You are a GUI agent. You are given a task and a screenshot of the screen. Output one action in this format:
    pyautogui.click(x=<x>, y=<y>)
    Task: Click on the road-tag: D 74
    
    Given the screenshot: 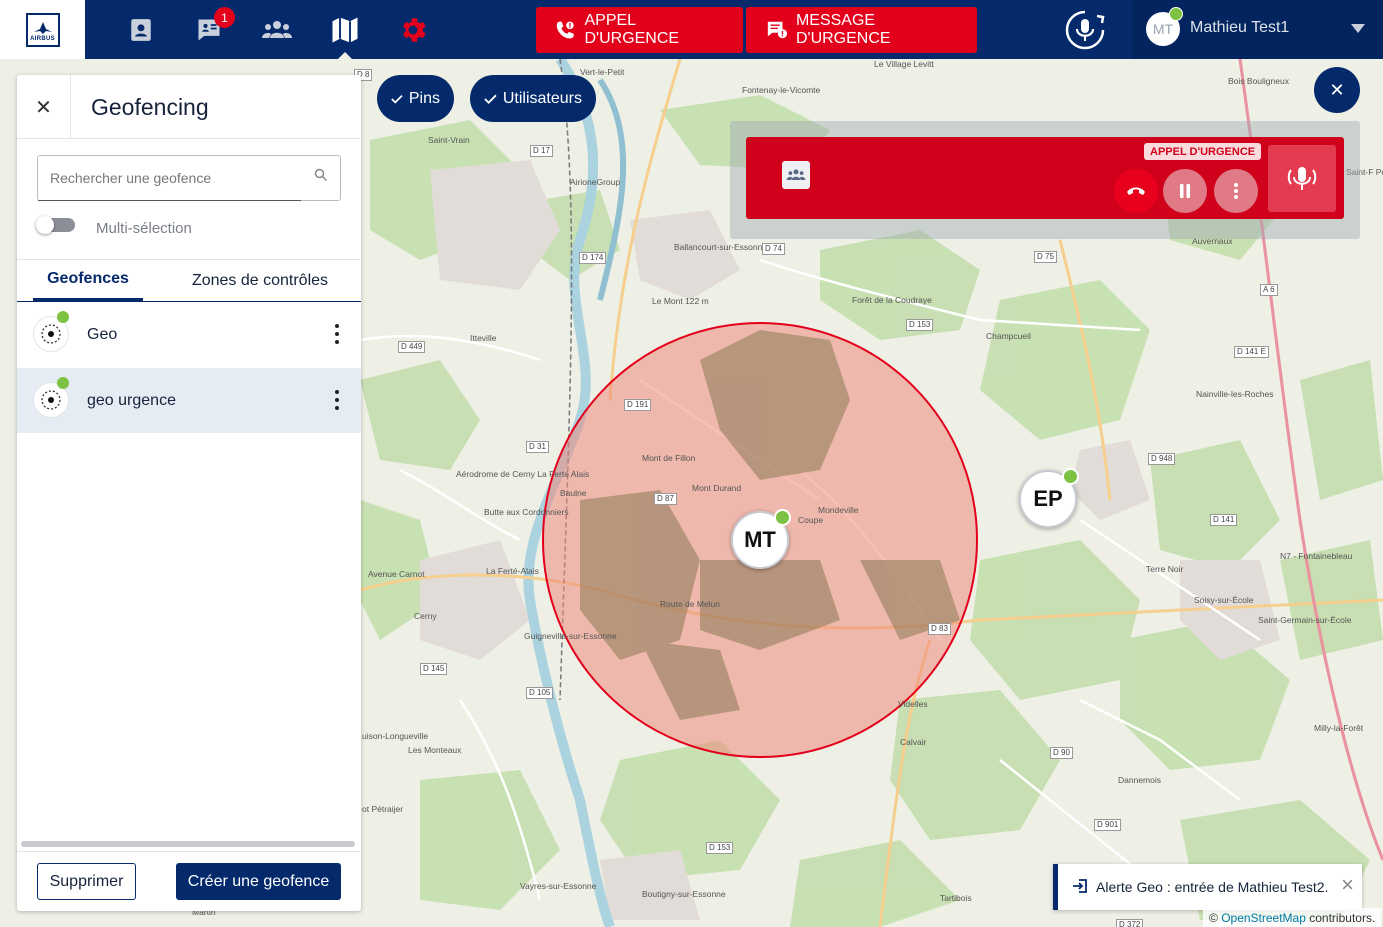 What is the action you would take?
    pyautogui.click(x=773, y=249)
    